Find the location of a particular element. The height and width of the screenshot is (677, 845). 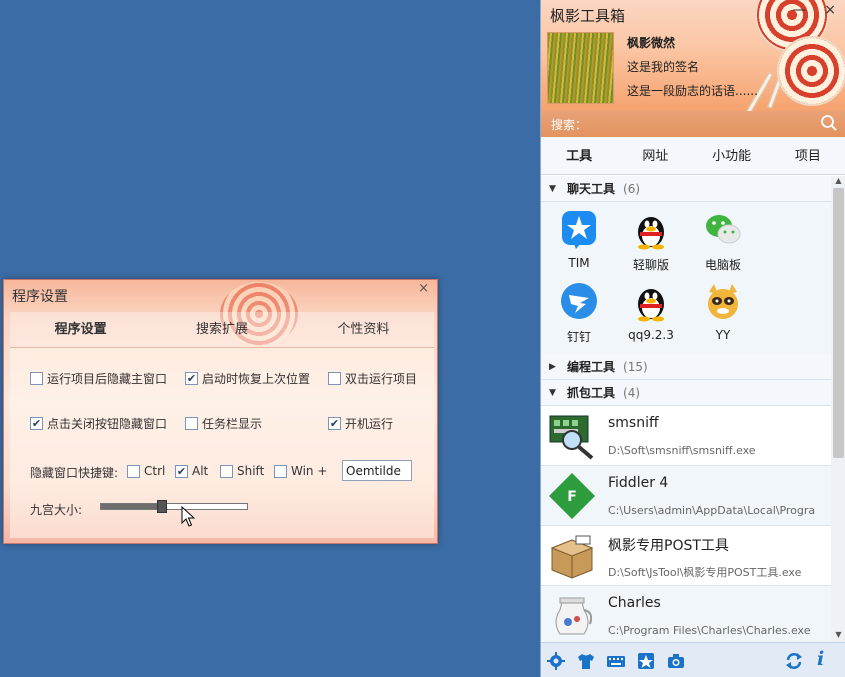

search-input is located at coordinates (699, 124).